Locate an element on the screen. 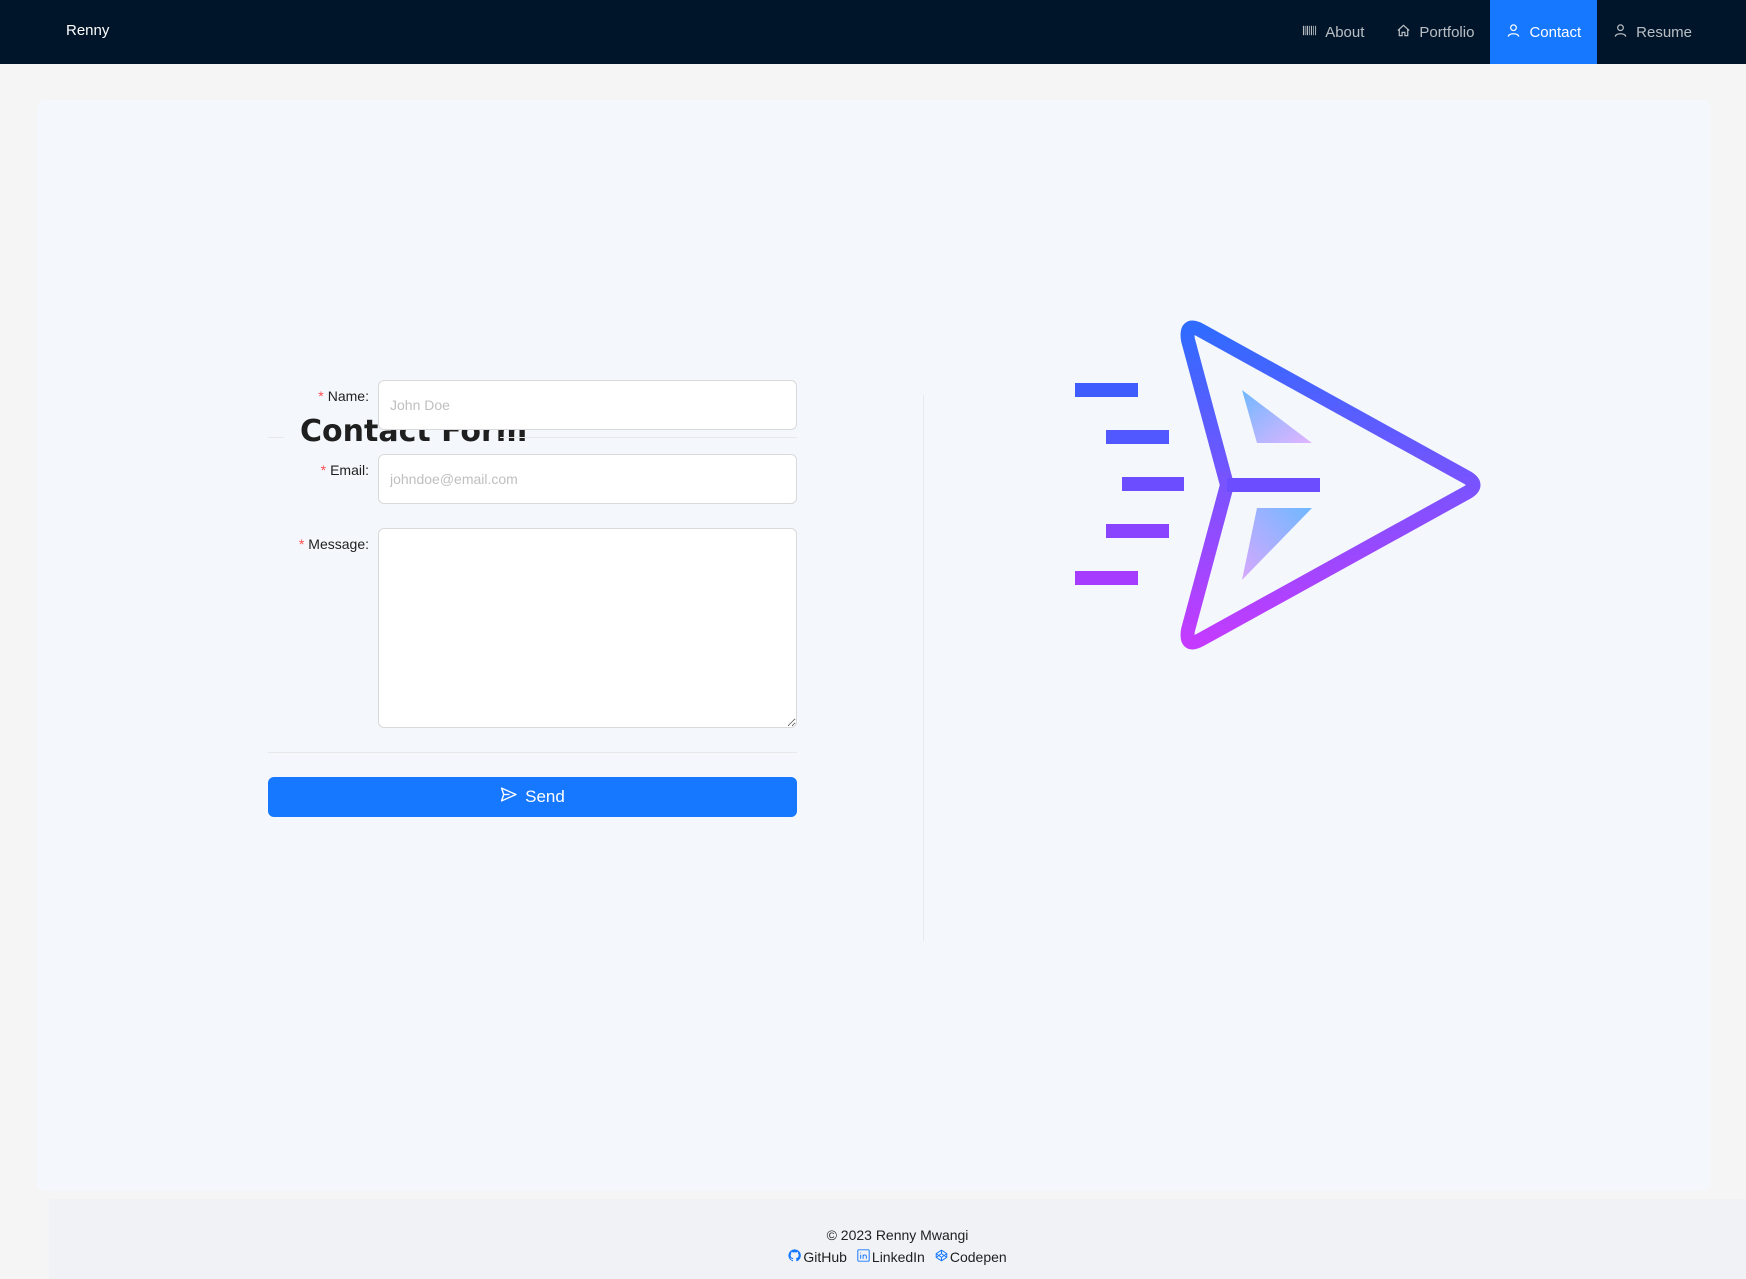 This screenshot has width=1746, height=1279. barcode-icon is located at coordinates (1309, 32).